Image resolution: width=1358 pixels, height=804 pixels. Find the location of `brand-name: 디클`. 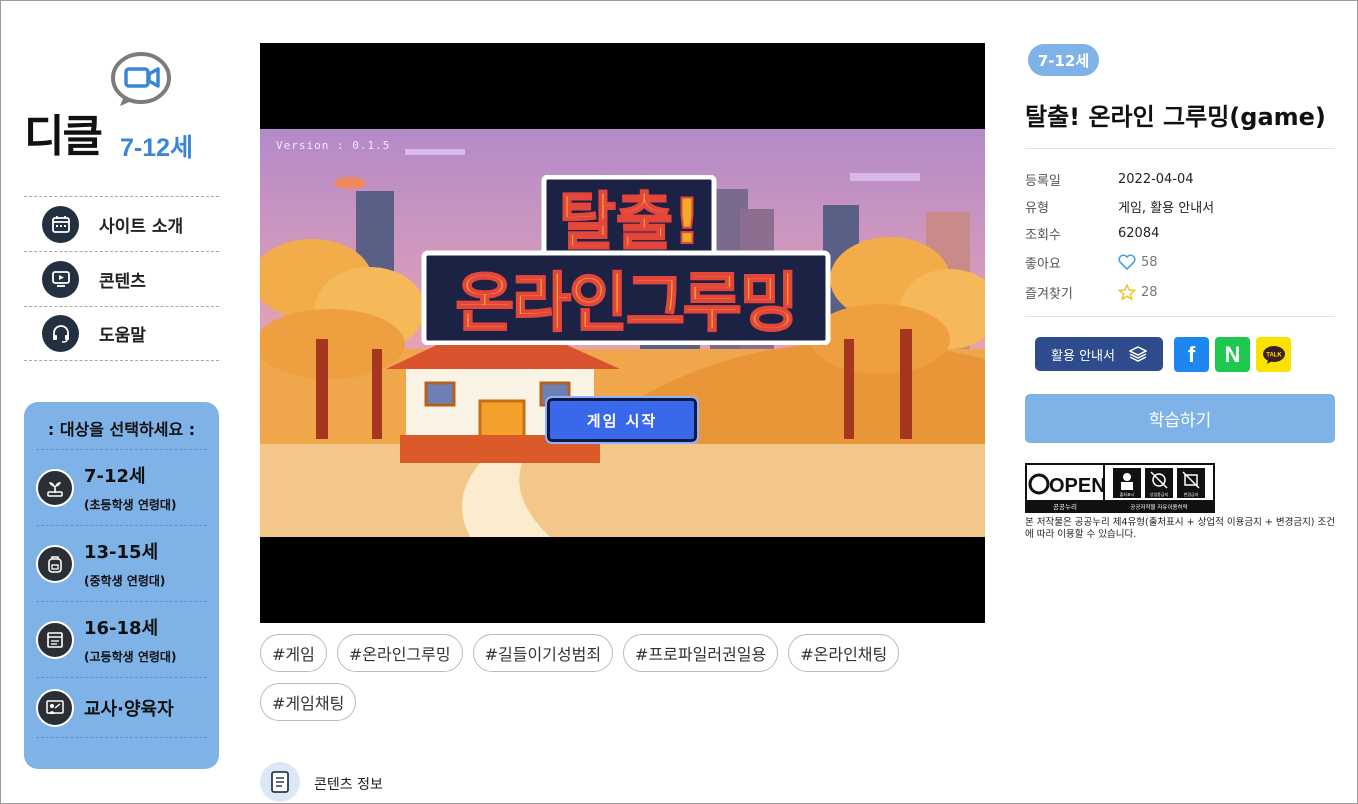

brand-name: 디클 is located at coordinates (63, 136).